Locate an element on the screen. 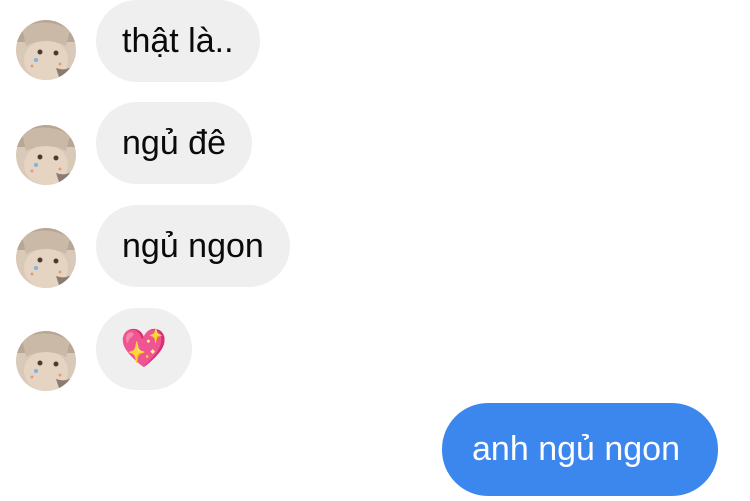 This screenshot has height=501, width=750. message-text: ngủ đê is located at coordinates (174, 142).